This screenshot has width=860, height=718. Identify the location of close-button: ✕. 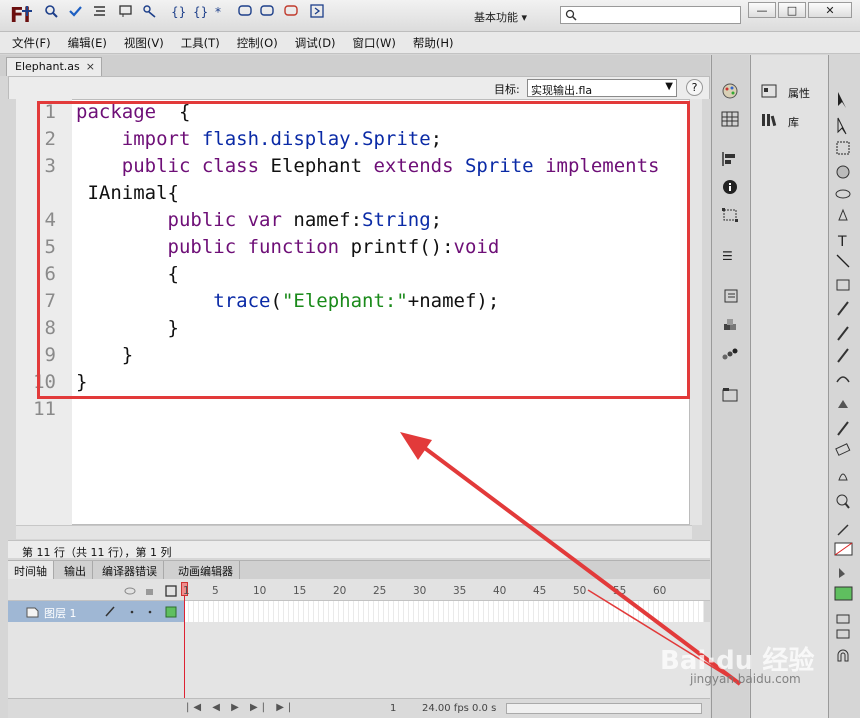
(830, 10).